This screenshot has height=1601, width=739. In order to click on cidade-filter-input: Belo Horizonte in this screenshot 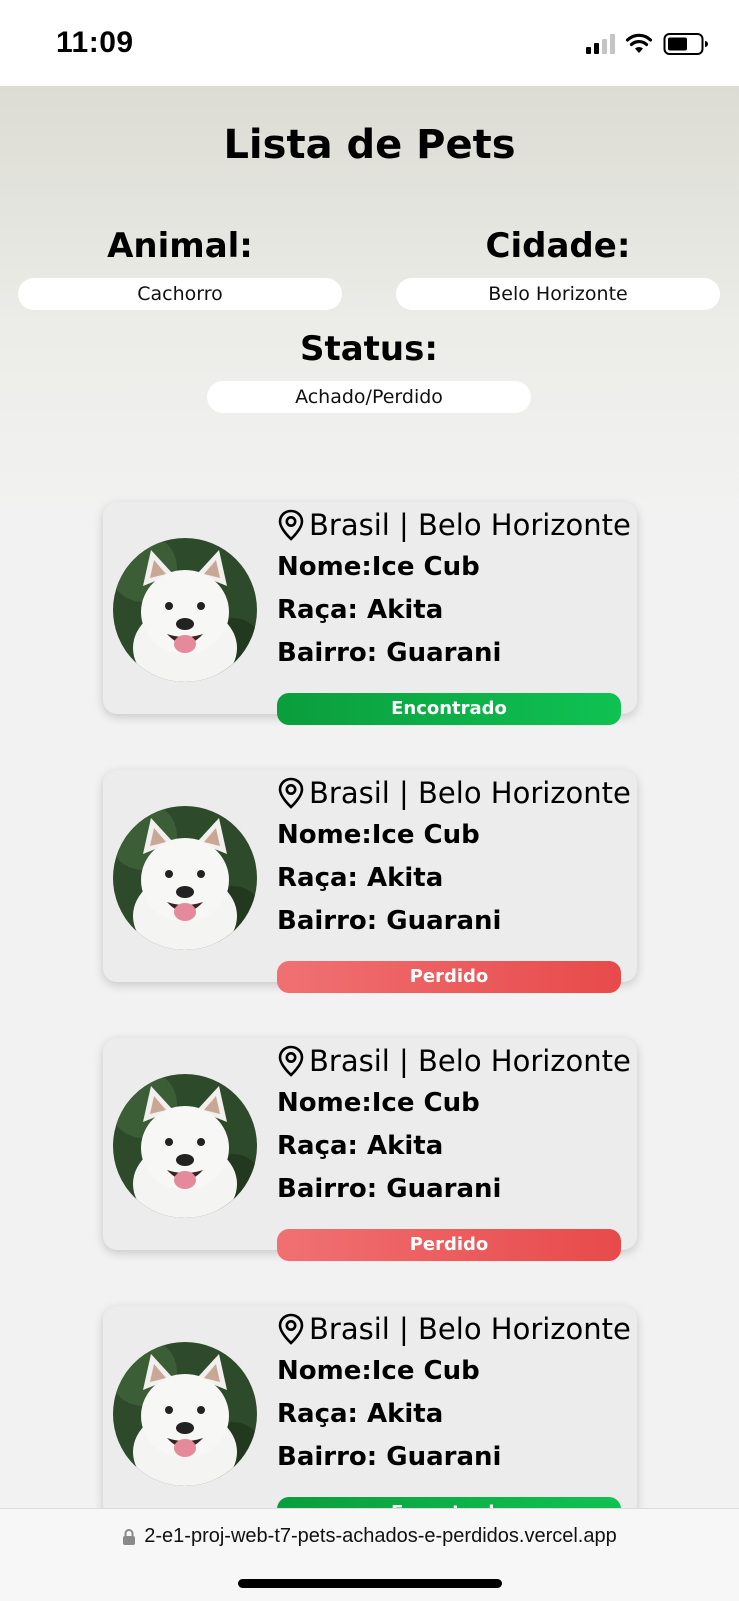, I will do `click(558, 294)`.